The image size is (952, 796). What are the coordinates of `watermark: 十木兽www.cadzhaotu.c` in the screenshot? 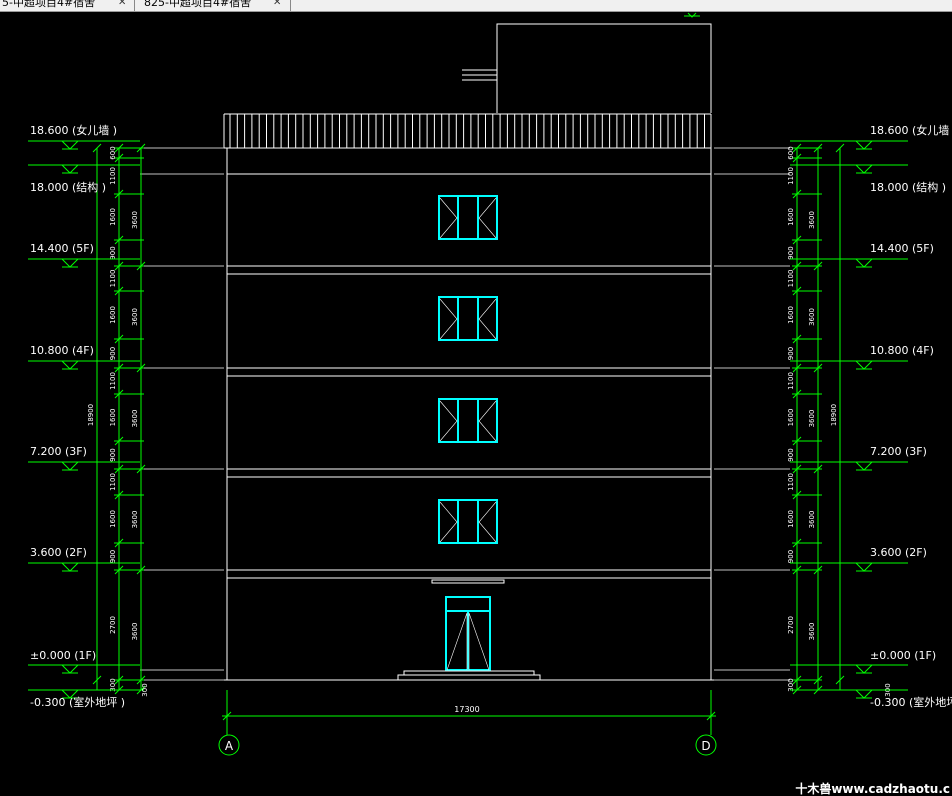 It's located at (872, 789).